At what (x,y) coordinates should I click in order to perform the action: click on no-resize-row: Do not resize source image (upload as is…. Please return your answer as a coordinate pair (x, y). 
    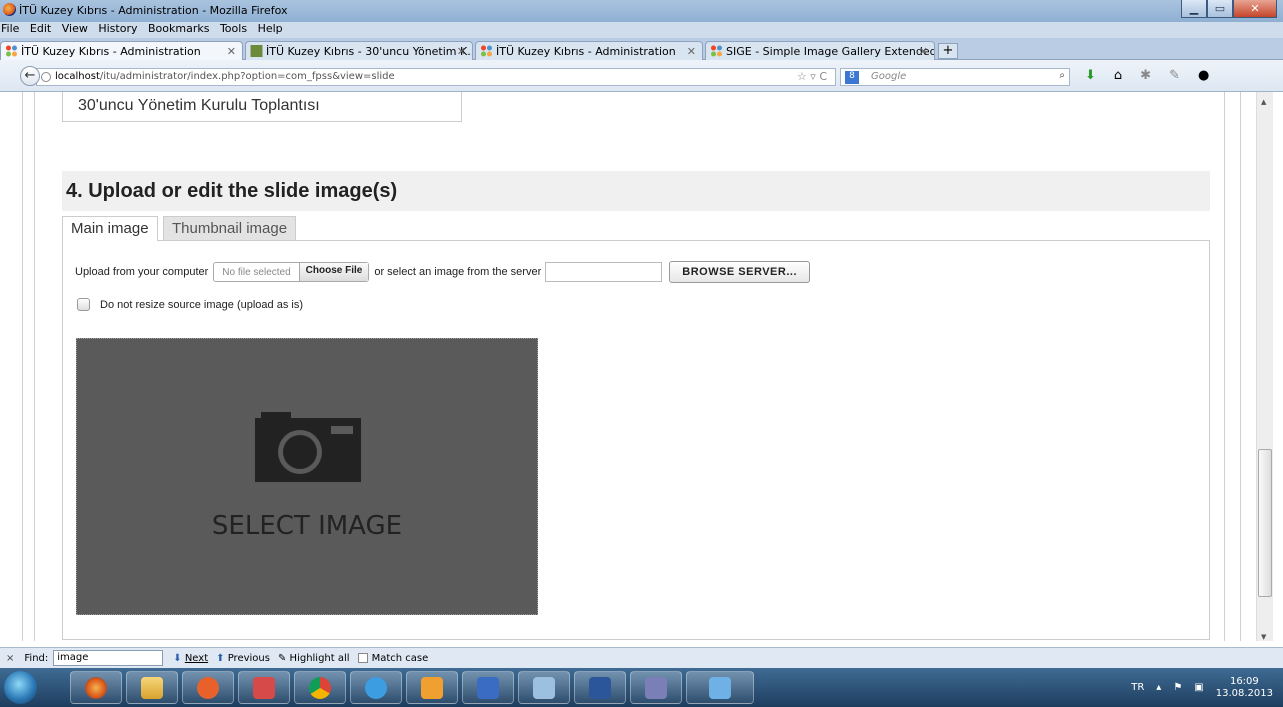
    Looking at the image, I should click on (190, 304).